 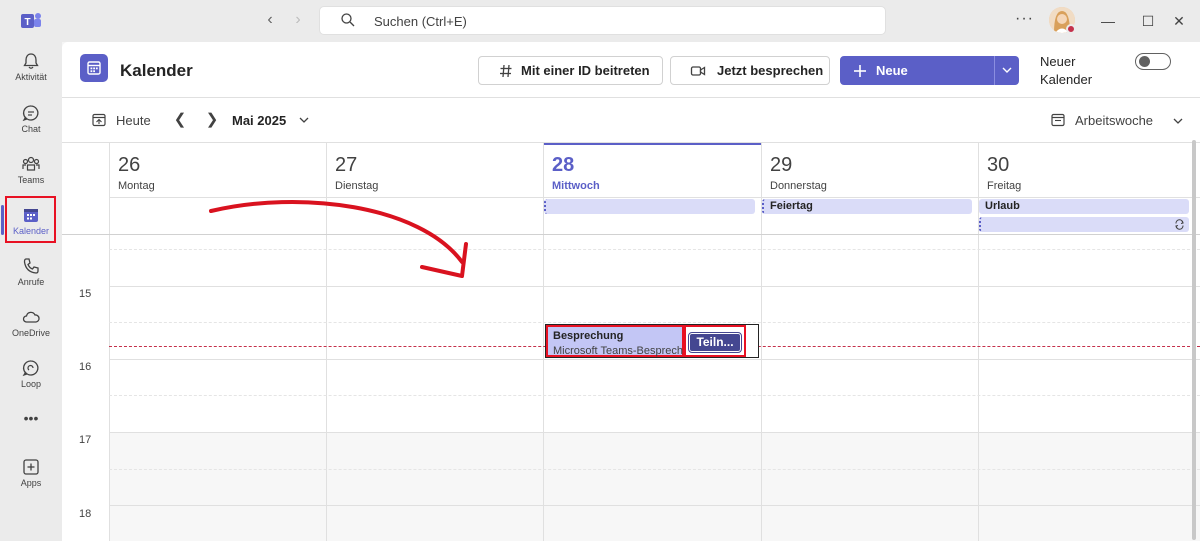 I want to click on vertical-scrollbar, so click(x=1194, y=340).